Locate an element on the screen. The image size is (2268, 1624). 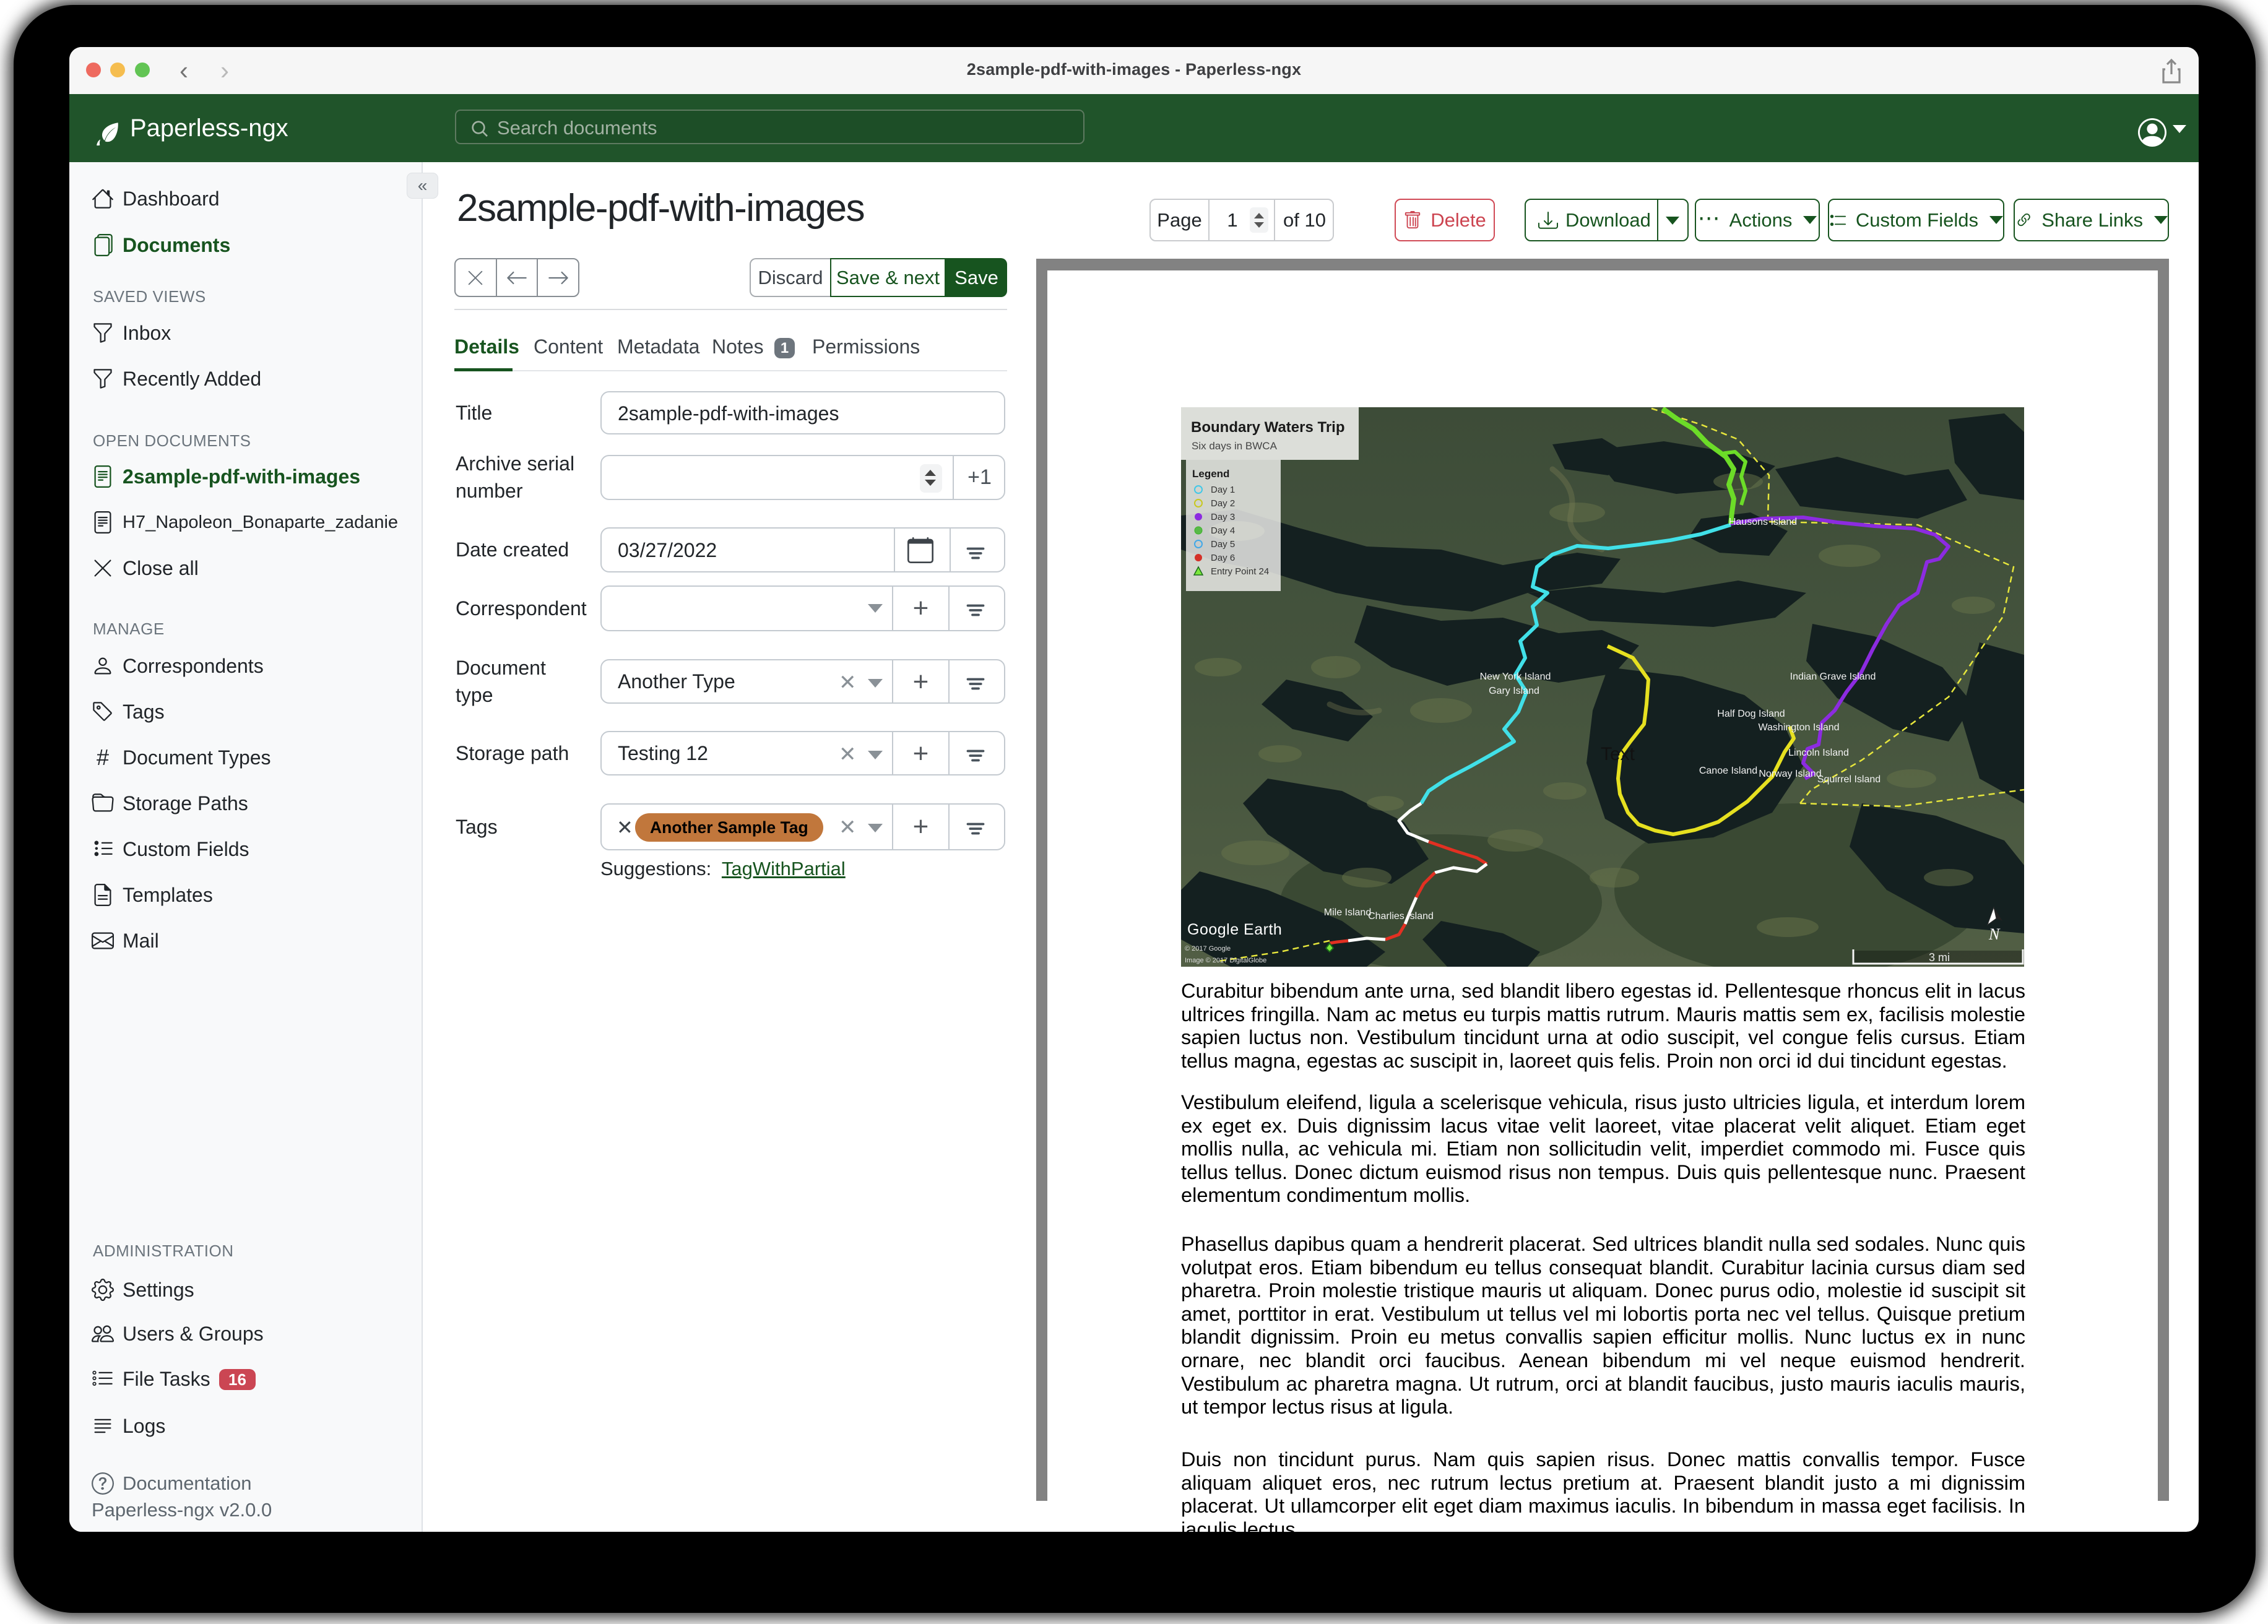
svg-text: Washington Island is located at coordinates (1798, 727).